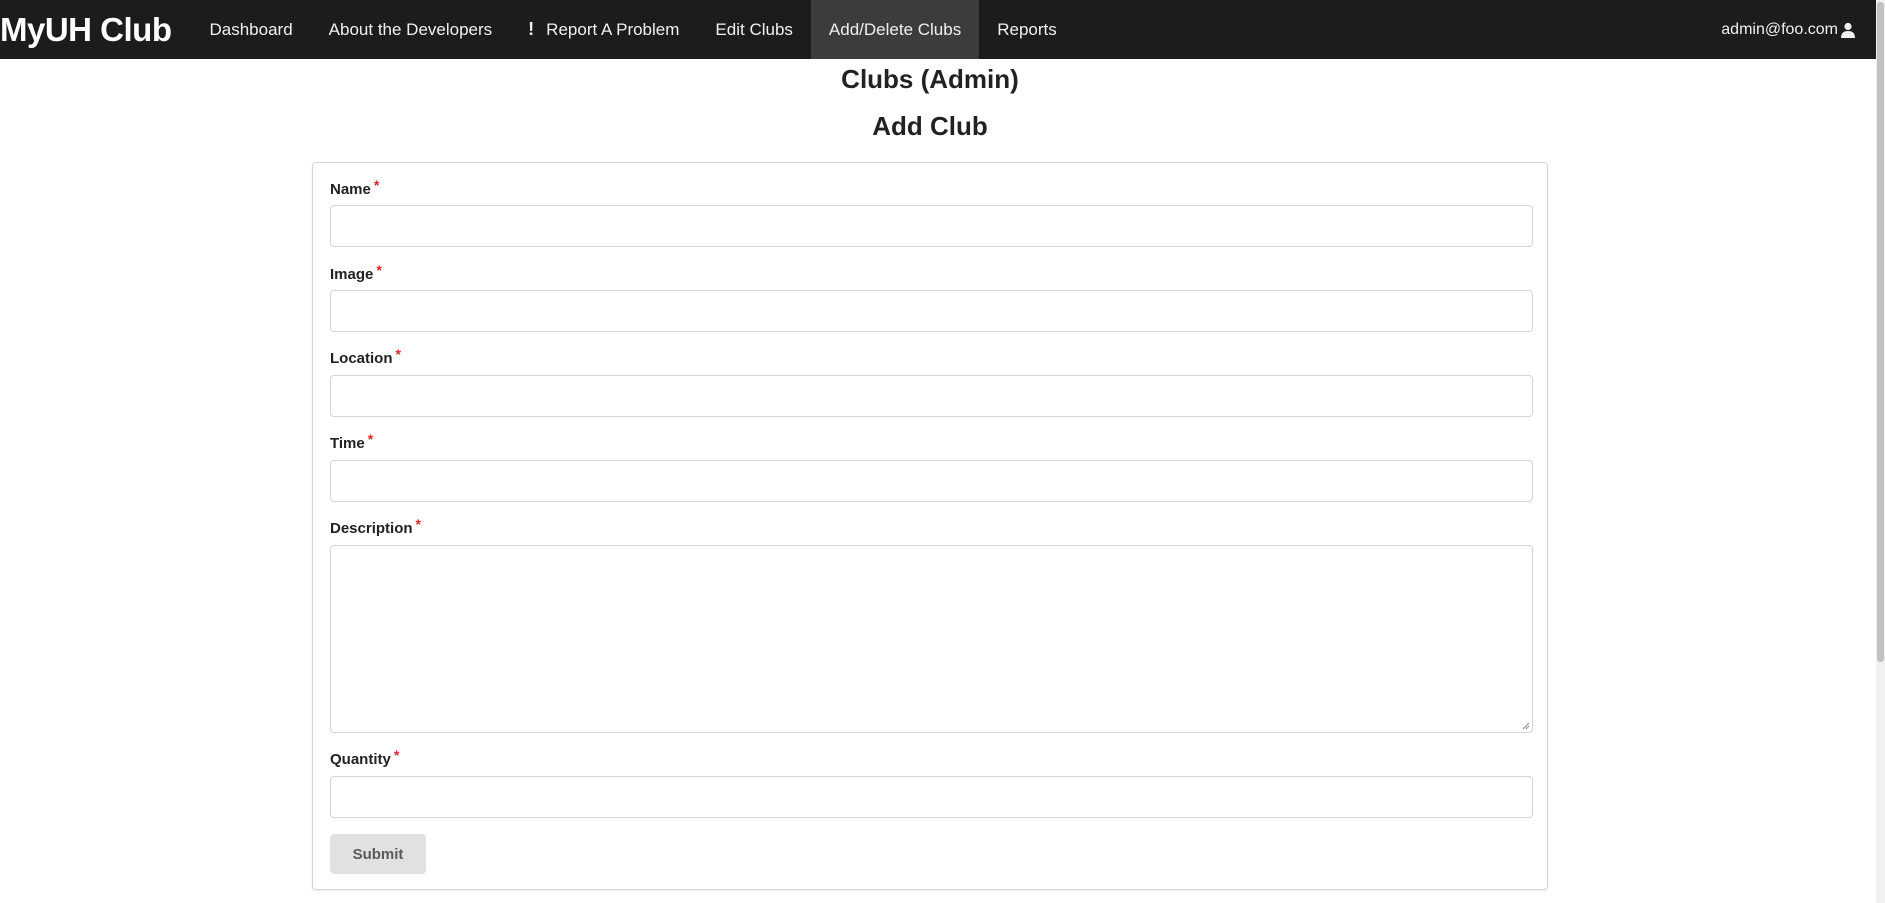 The image size is (1885, 903). I want to click on page-scrollbar, so click(1880, 451).